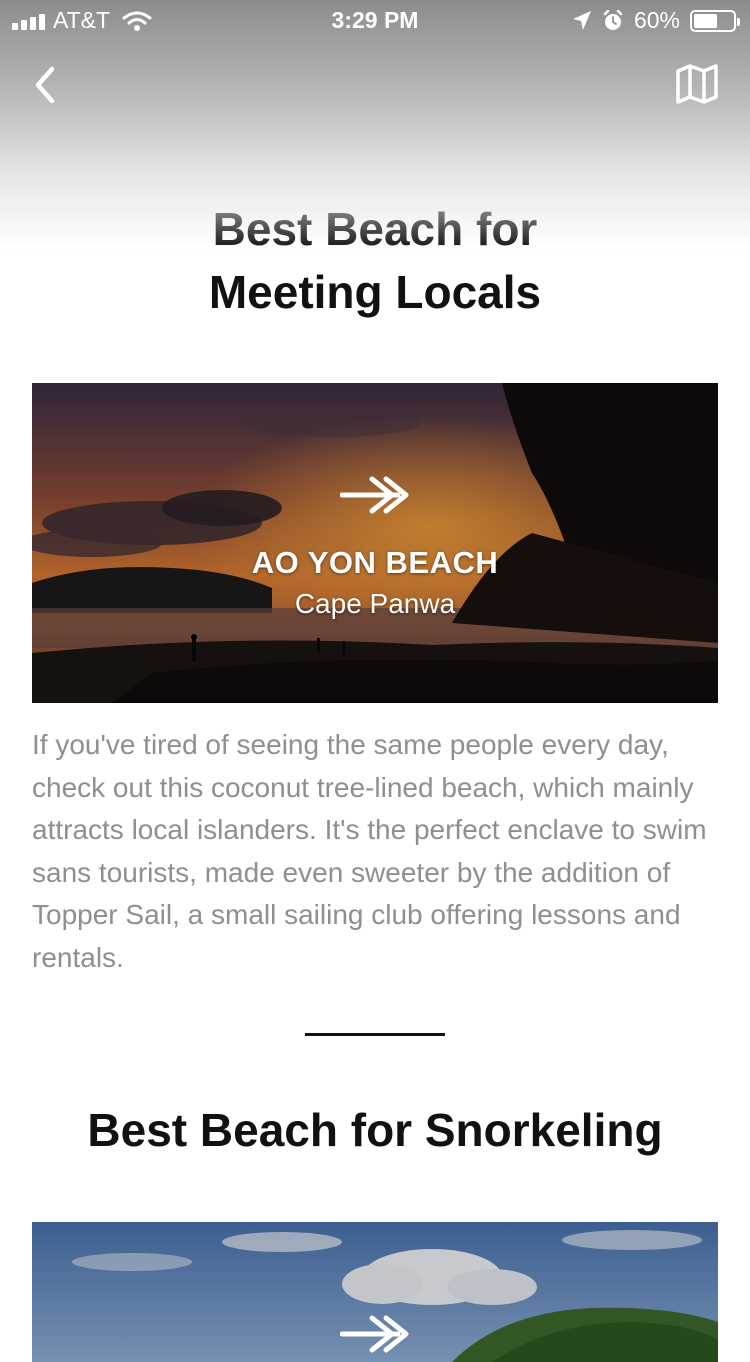 Image resolution: width=750 pixels, height=1362 pixels. Describe the element at coordinates (375, 562) in the screenshot. I see `beach-name: AO YON BEACH` at that location.